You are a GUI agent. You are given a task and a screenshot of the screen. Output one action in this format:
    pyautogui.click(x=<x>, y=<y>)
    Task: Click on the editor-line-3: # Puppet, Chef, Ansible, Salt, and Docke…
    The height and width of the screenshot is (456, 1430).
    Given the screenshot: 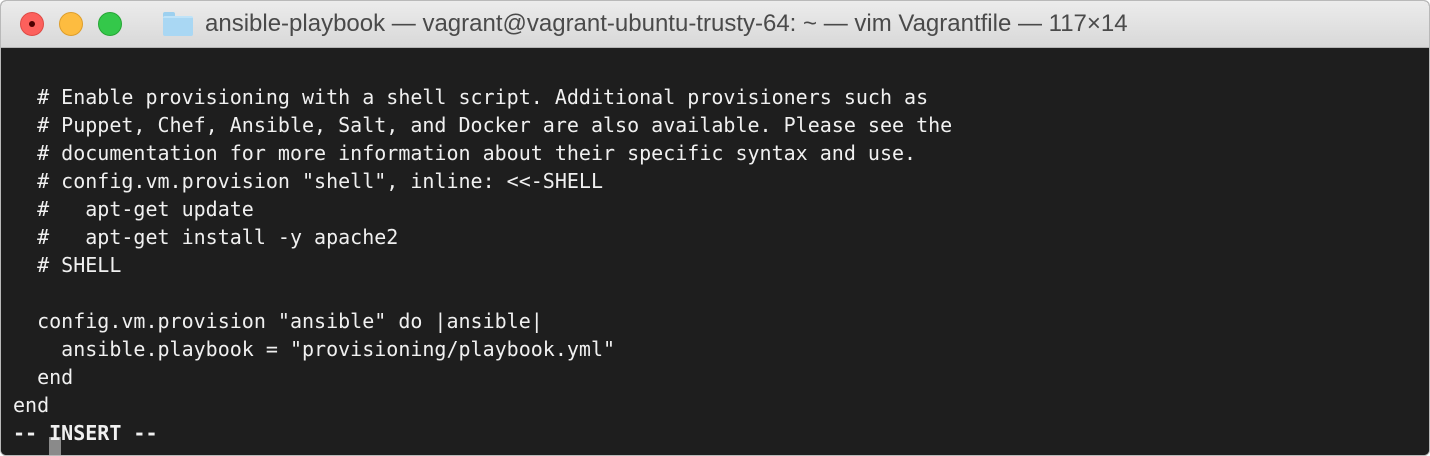 What is the action you would take?
    pyautogui.click(x=483, y=125)
    